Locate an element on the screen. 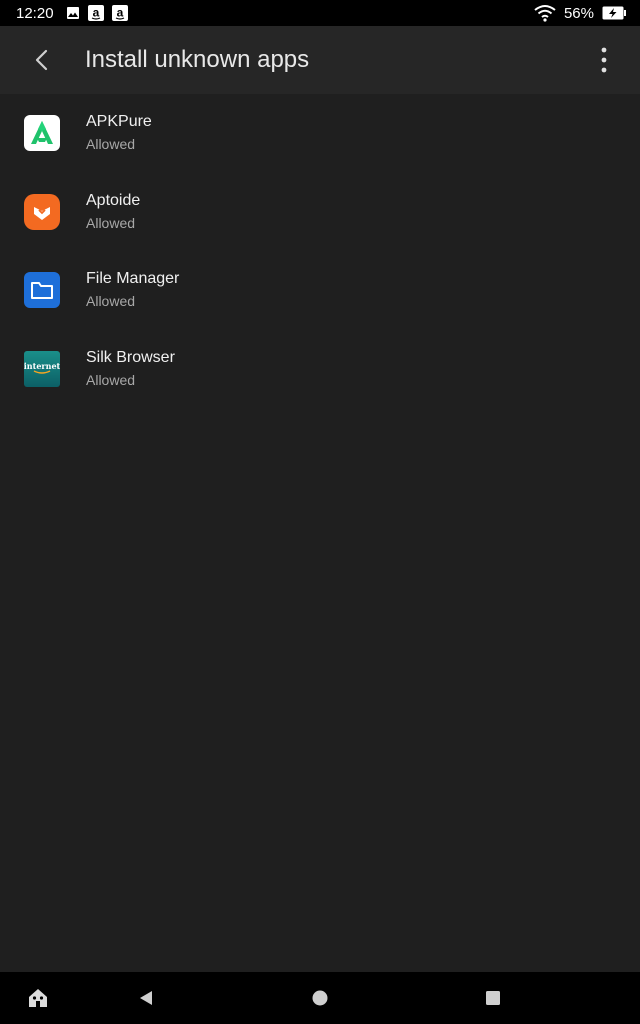 Image resolution: width=640 pixels, height=1024 pixels. back-arrow-icon is located at coordinates (41, 60).